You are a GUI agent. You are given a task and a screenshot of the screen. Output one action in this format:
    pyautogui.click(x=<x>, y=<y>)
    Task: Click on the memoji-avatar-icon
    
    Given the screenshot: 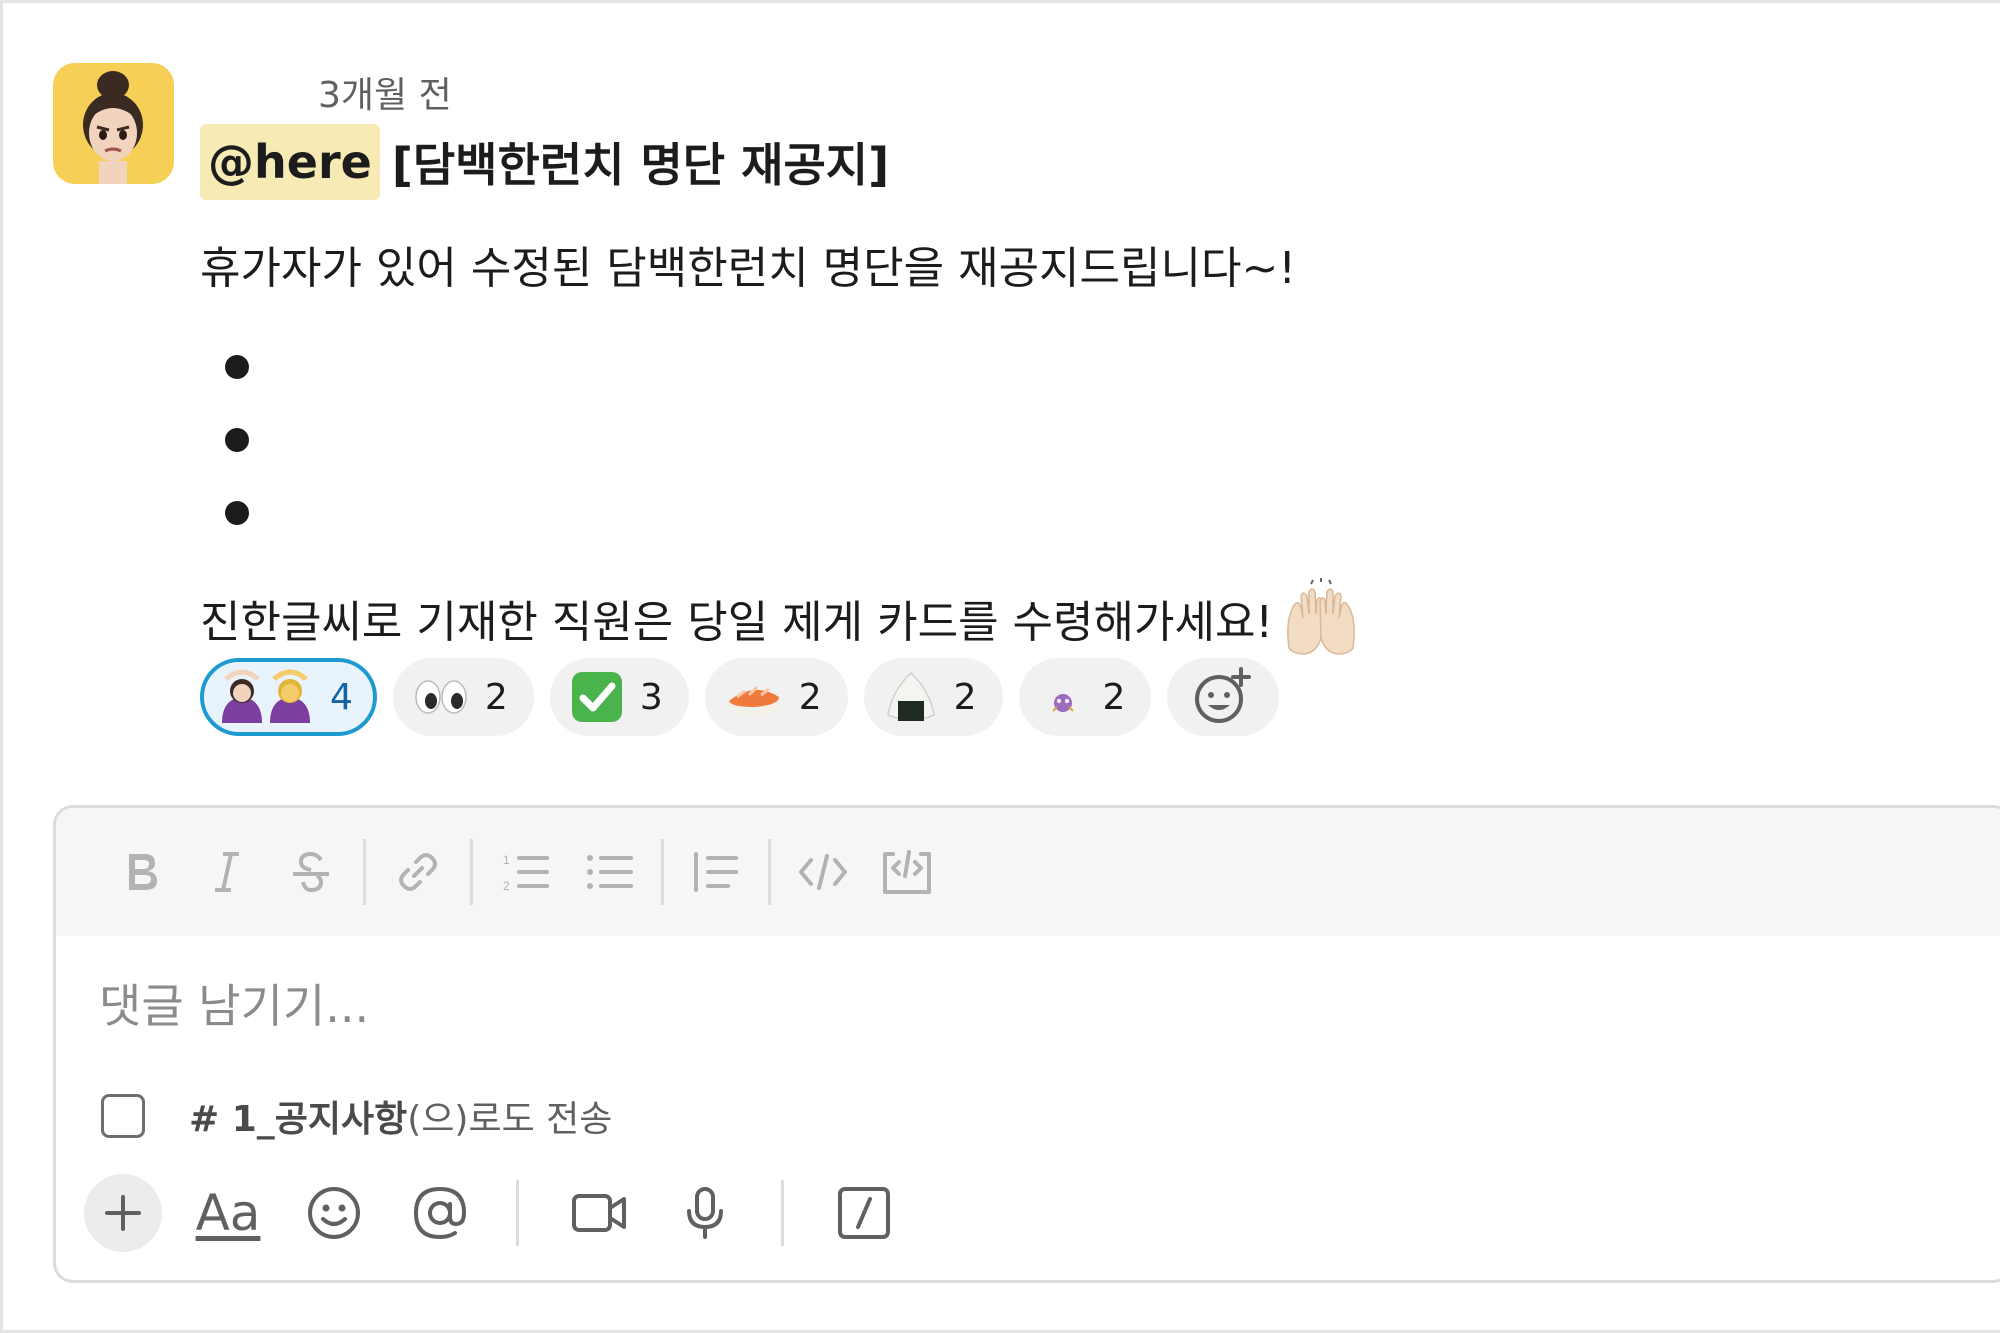 What is the action you would take?
    pyautogui.click(x=113, y=127)
    